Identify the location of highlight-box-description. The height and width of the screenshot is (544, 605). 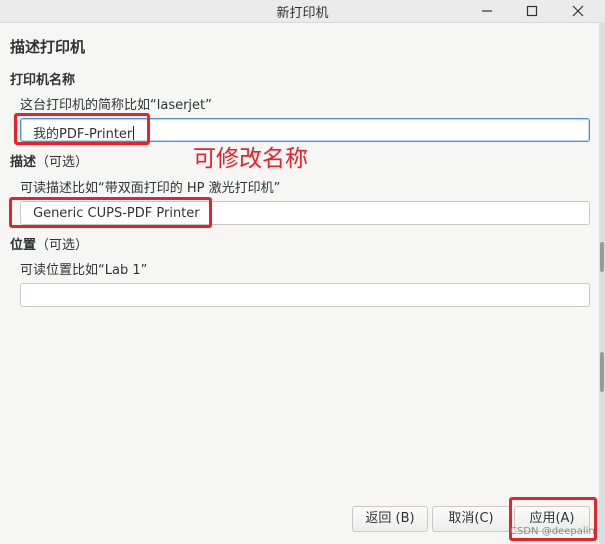
(110, 212).